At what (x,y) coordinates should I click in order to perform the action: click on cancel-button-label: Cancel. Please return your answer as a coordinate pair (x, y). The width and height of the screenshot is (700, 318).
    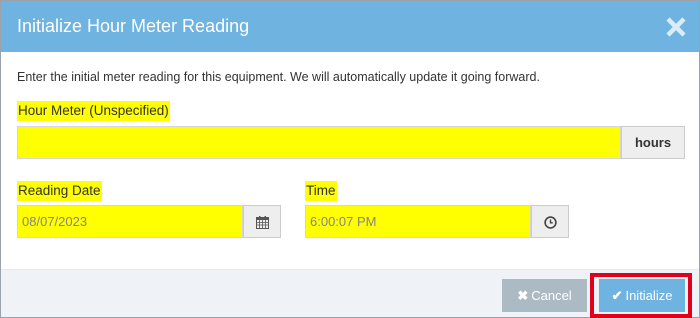
    Looking at the image, I should click on (551, 295).